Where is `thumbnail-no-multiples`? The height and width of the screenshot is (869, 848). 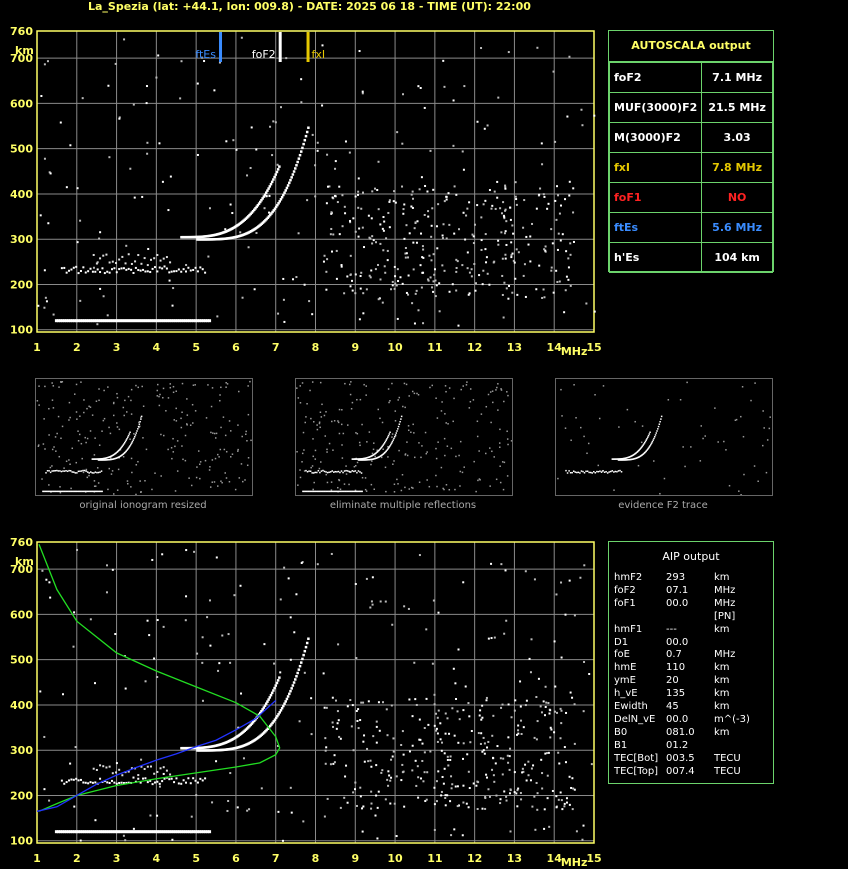 thumbnail-no-multiples is located at coordinates (404, 437).